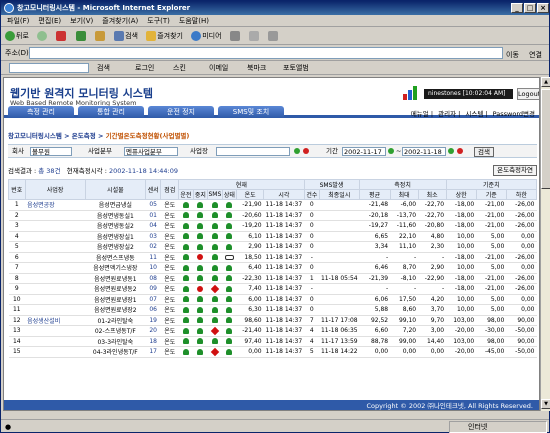  Describe the element at coordinates (253, 151) in the screenshot. I see `site-select` at that location.